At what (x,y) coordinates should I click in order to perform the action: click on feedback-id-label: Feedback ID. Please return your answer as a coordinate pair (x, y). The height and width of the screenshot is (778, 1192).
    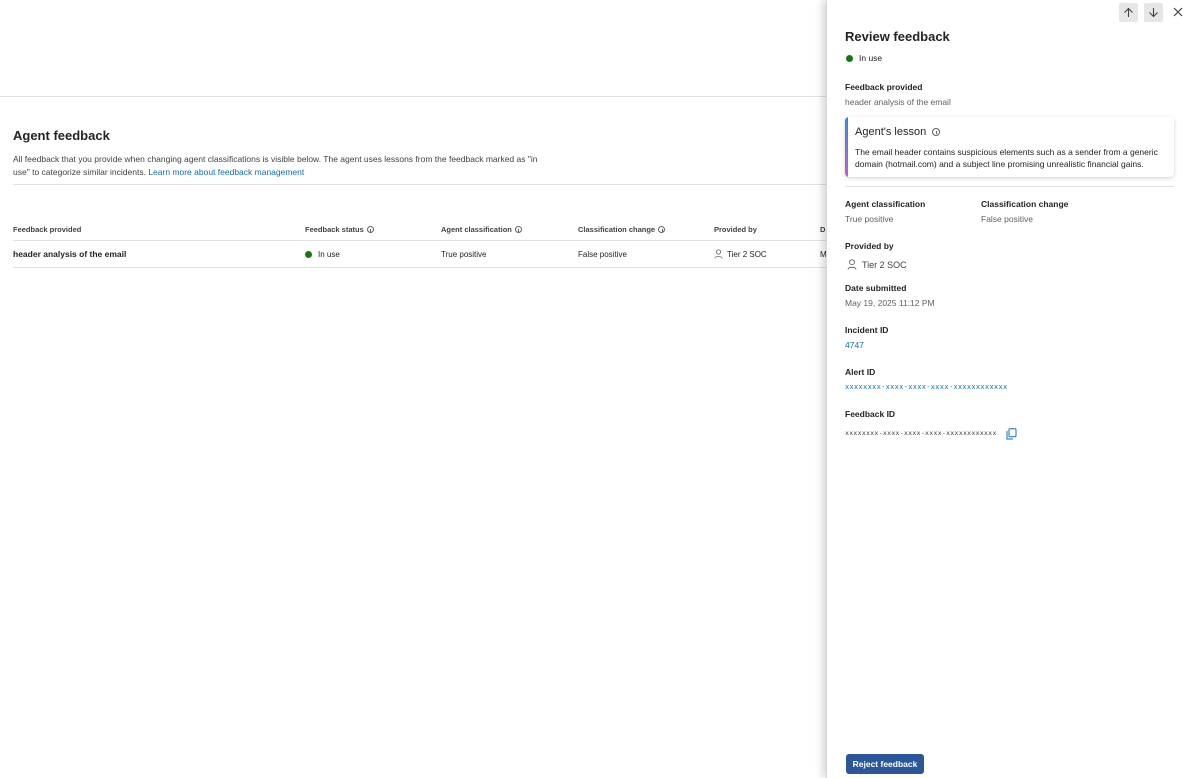
    Looking at the image, I should click on (870, 414).